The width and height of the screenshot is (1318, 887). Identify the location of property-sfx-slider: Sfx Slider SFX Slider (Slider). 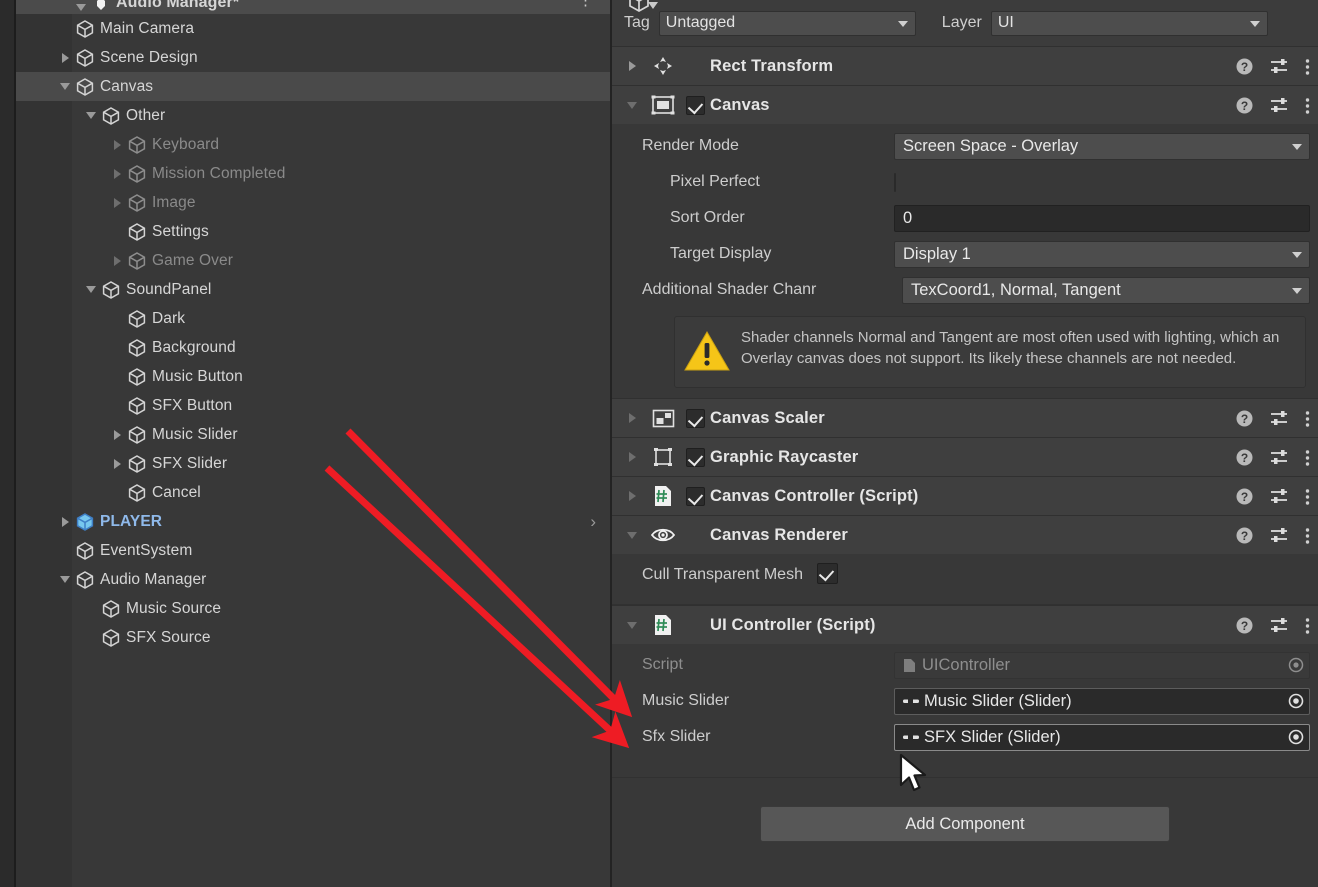
(965, 737).